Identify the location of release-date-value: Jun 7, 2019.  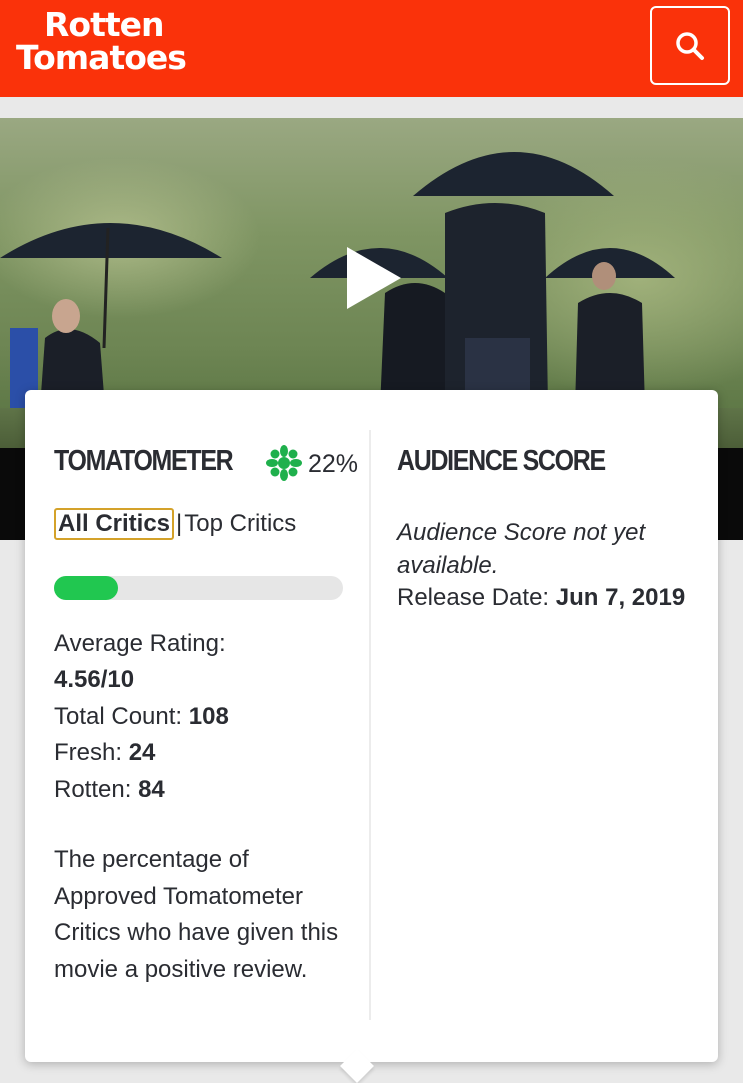
(620, 597).